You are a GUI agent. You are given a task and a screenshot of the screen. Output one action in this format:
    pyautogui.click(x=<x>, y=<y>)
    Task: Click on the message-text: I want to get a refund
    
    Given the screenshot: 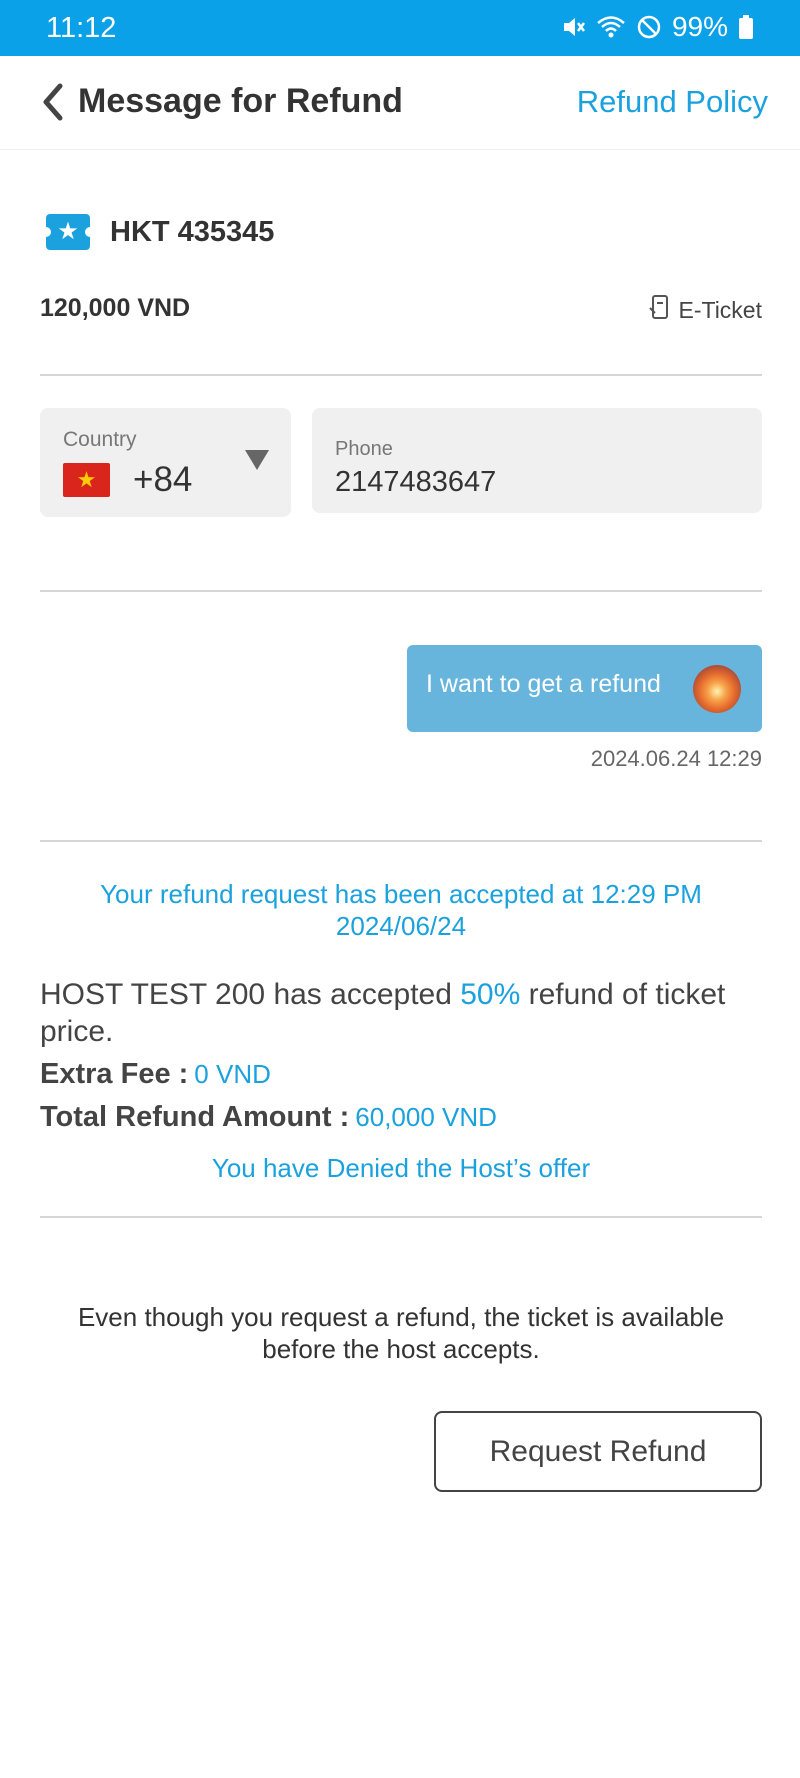 What is the action you would take?
    pyautogui.click(x=543, y=684)
    